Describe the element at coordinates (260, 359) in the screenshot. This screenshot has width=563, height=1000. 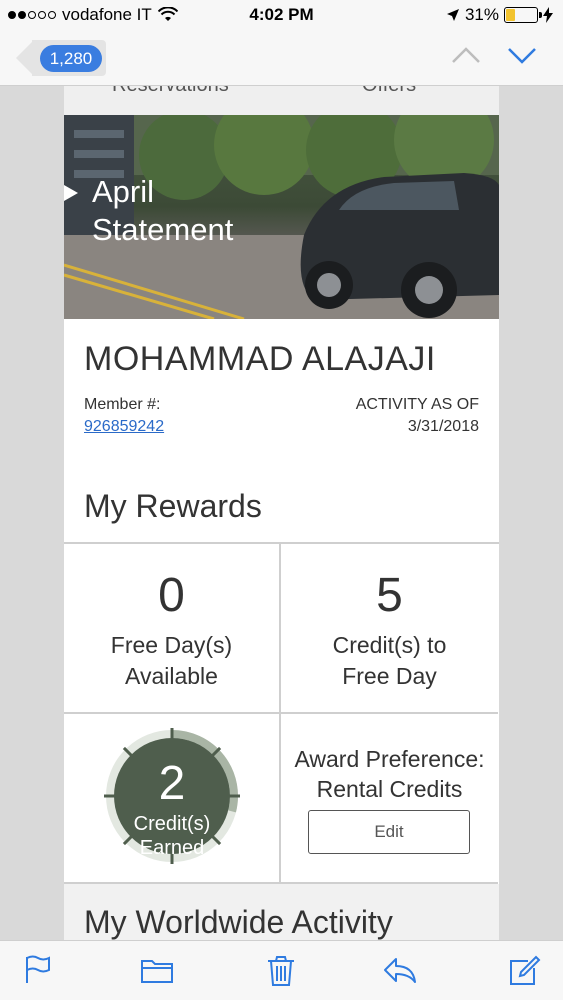
I see `member-name: MOHAMMAD ALAJAJI` at that location.